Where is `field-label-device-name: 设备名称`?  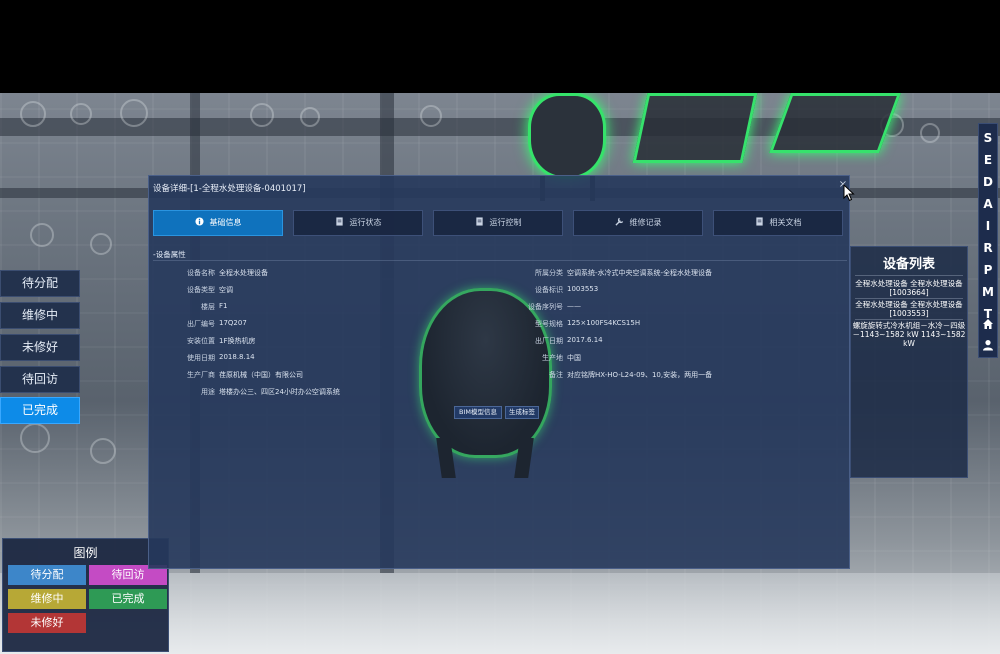
field-label-device-name: 设备名称 is located at coordinates (201, 273).